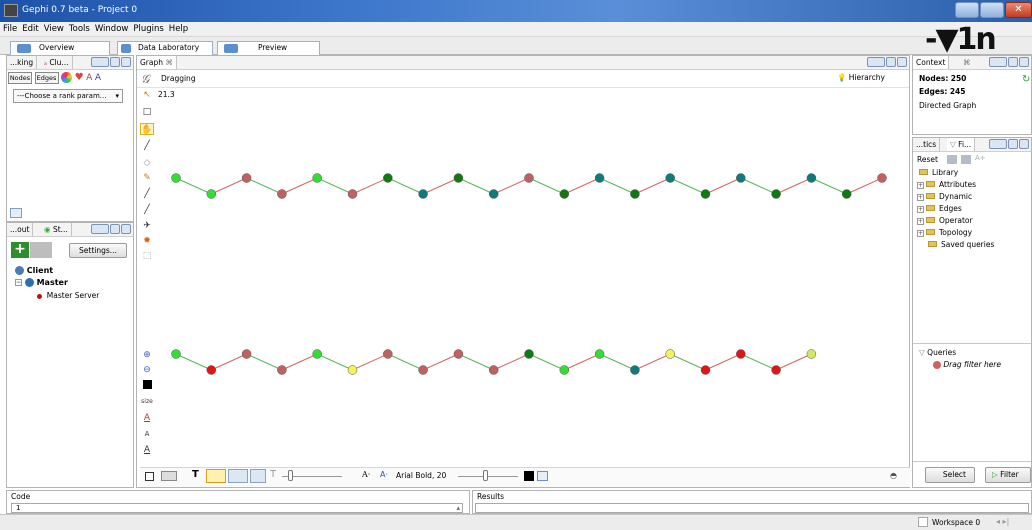 This screenshot has height=530, width=1032. What do you see at coordinates (1026, 79) in the screenshot?
I see `refresh-icon: ↻` at bounding box center [1026, 79].